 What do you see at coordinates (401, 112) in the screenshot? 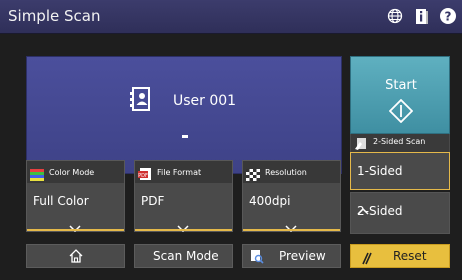
I see `start-diamond-icon` at bounding box center [401, 112].